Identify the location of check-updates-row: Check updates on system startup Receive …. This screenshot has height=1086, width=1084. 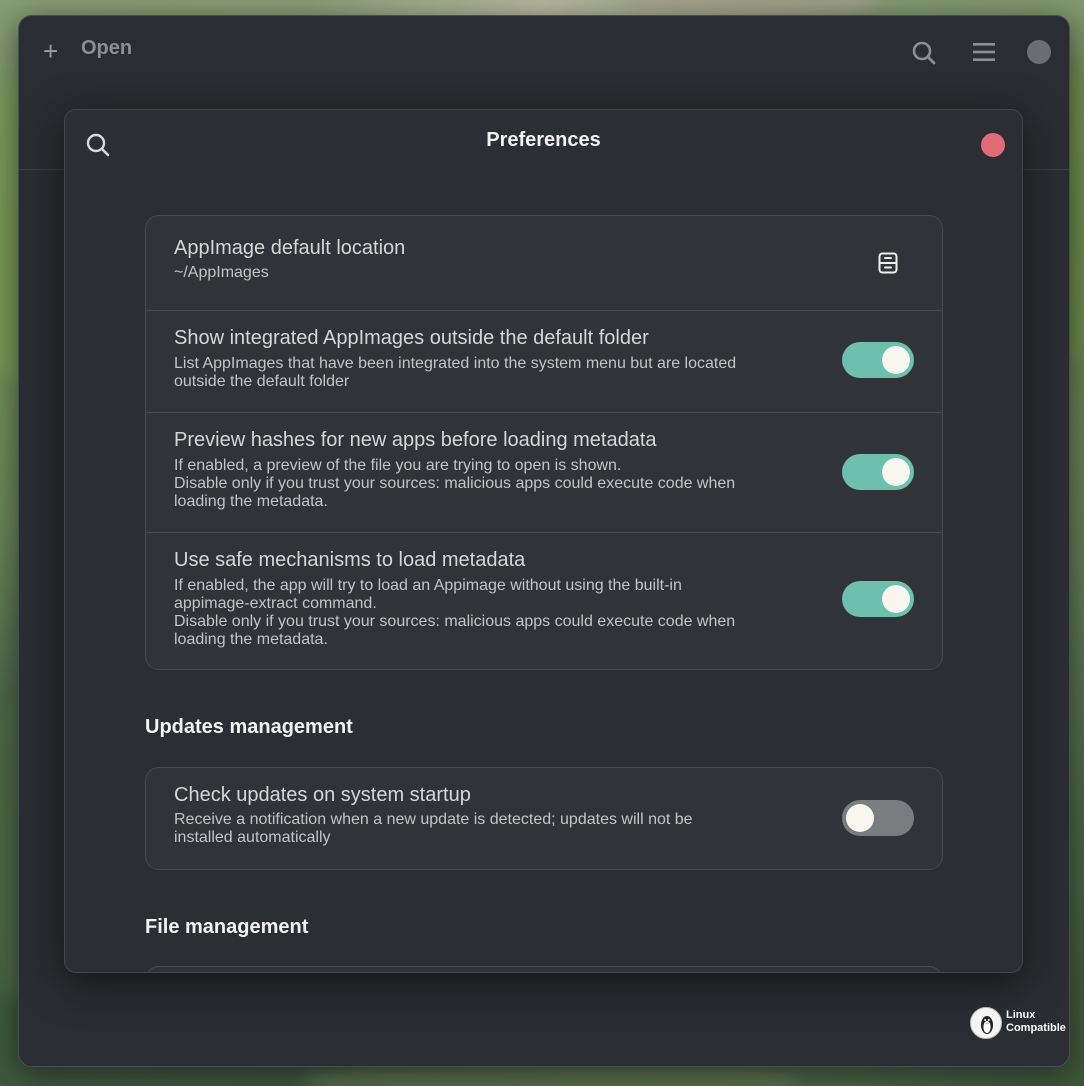
(544, 818).